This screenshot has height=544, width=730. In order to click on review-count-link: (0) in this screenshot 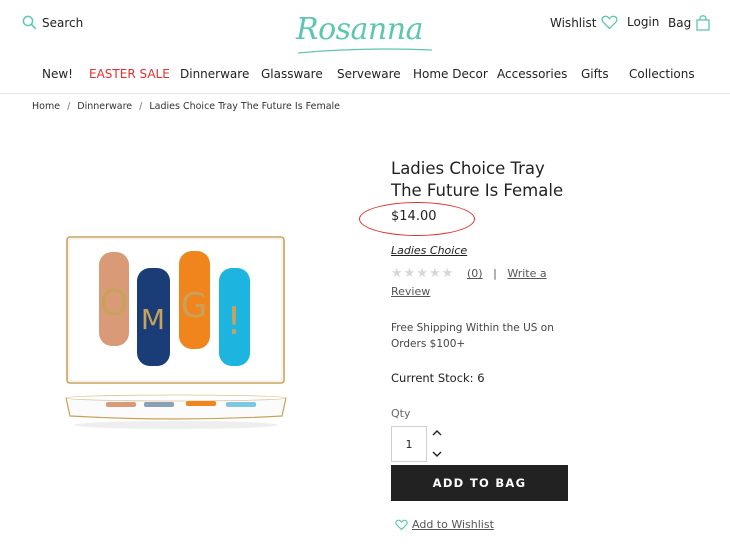, I will do `click(475, 273)`.